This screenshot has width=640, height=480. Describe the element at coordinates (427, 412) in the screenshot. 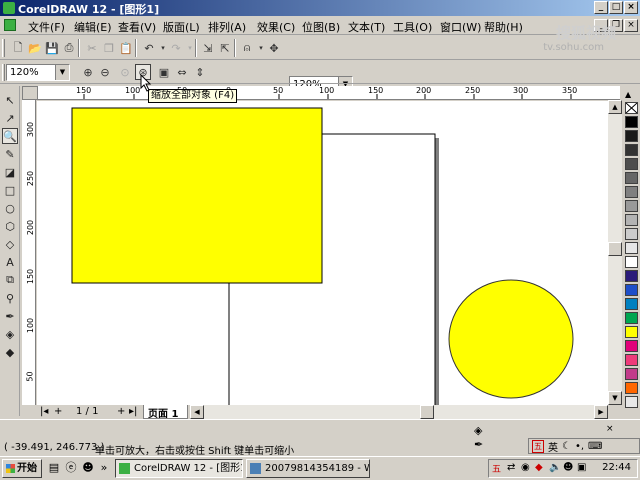

I see `horizontal-scroll-thumb` at that location.